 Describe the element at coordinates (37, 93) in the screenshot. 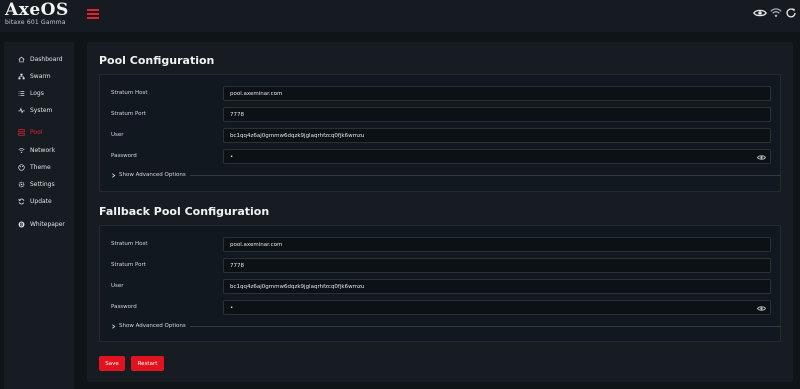

I see `sidebar-item-label: Logs` at that location.